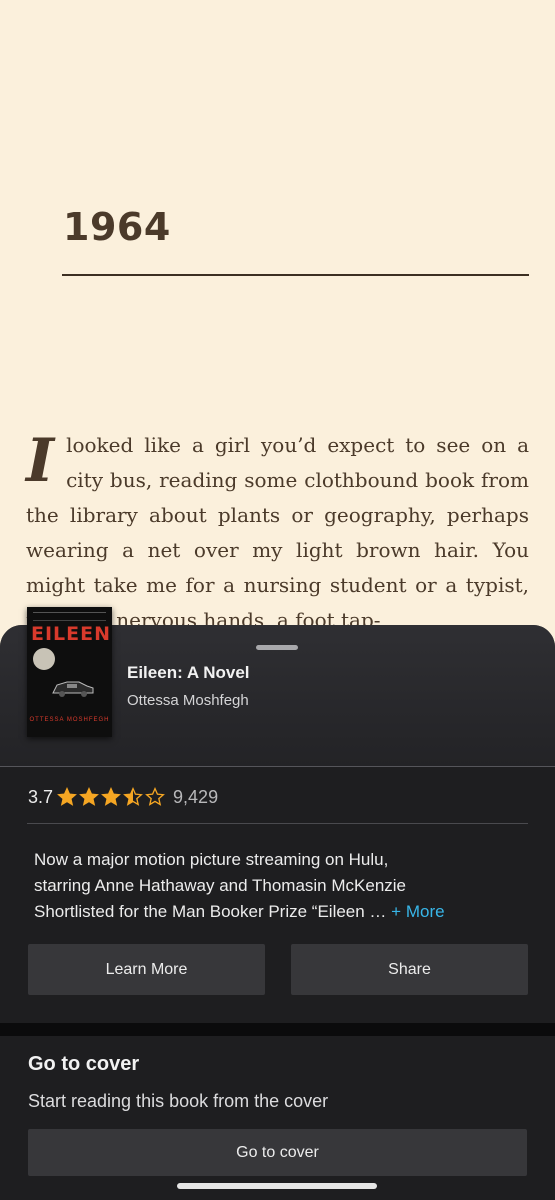 The width and height of the screenshot is (555, 1200). I want to click on drop-cap: I, so click(40, 461).